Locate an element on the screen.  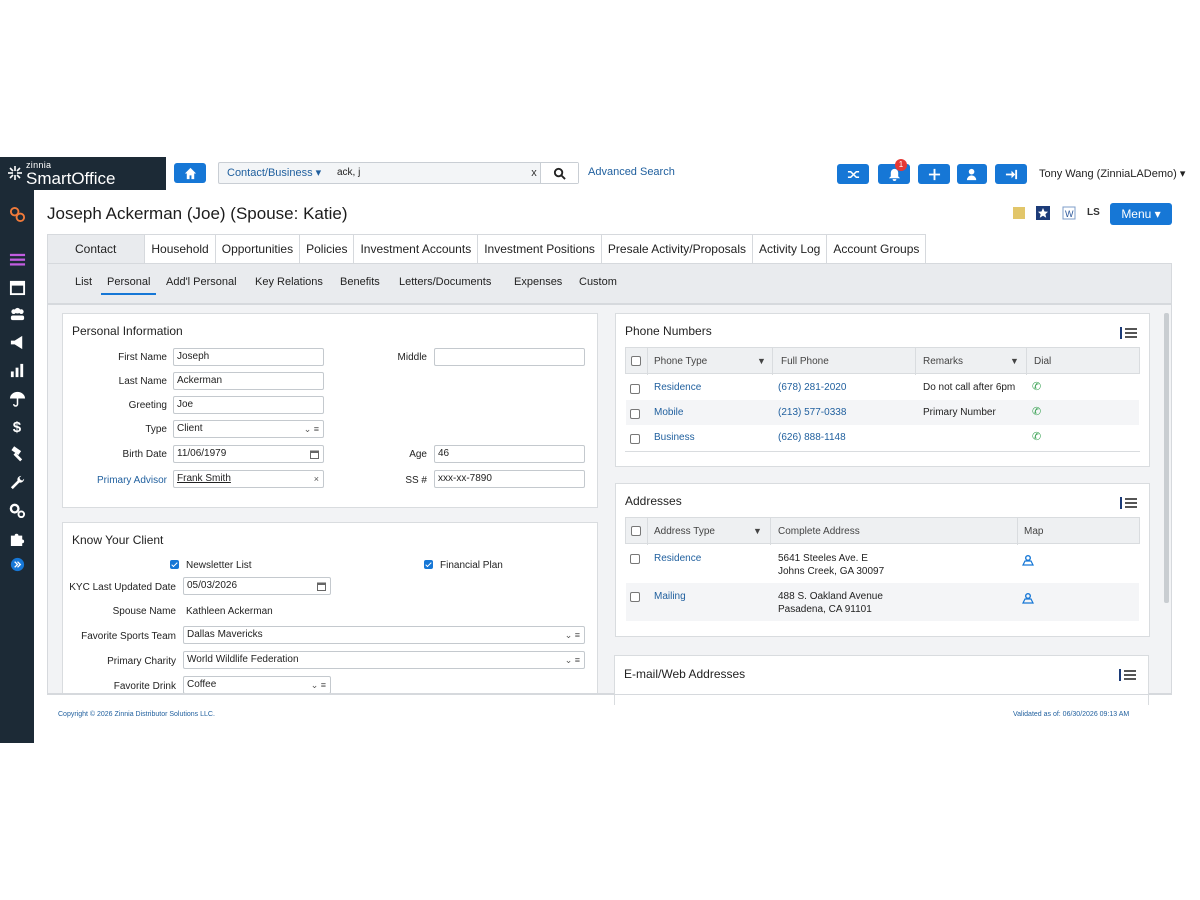
subnav-list: List is located at coordinates (83, 282).